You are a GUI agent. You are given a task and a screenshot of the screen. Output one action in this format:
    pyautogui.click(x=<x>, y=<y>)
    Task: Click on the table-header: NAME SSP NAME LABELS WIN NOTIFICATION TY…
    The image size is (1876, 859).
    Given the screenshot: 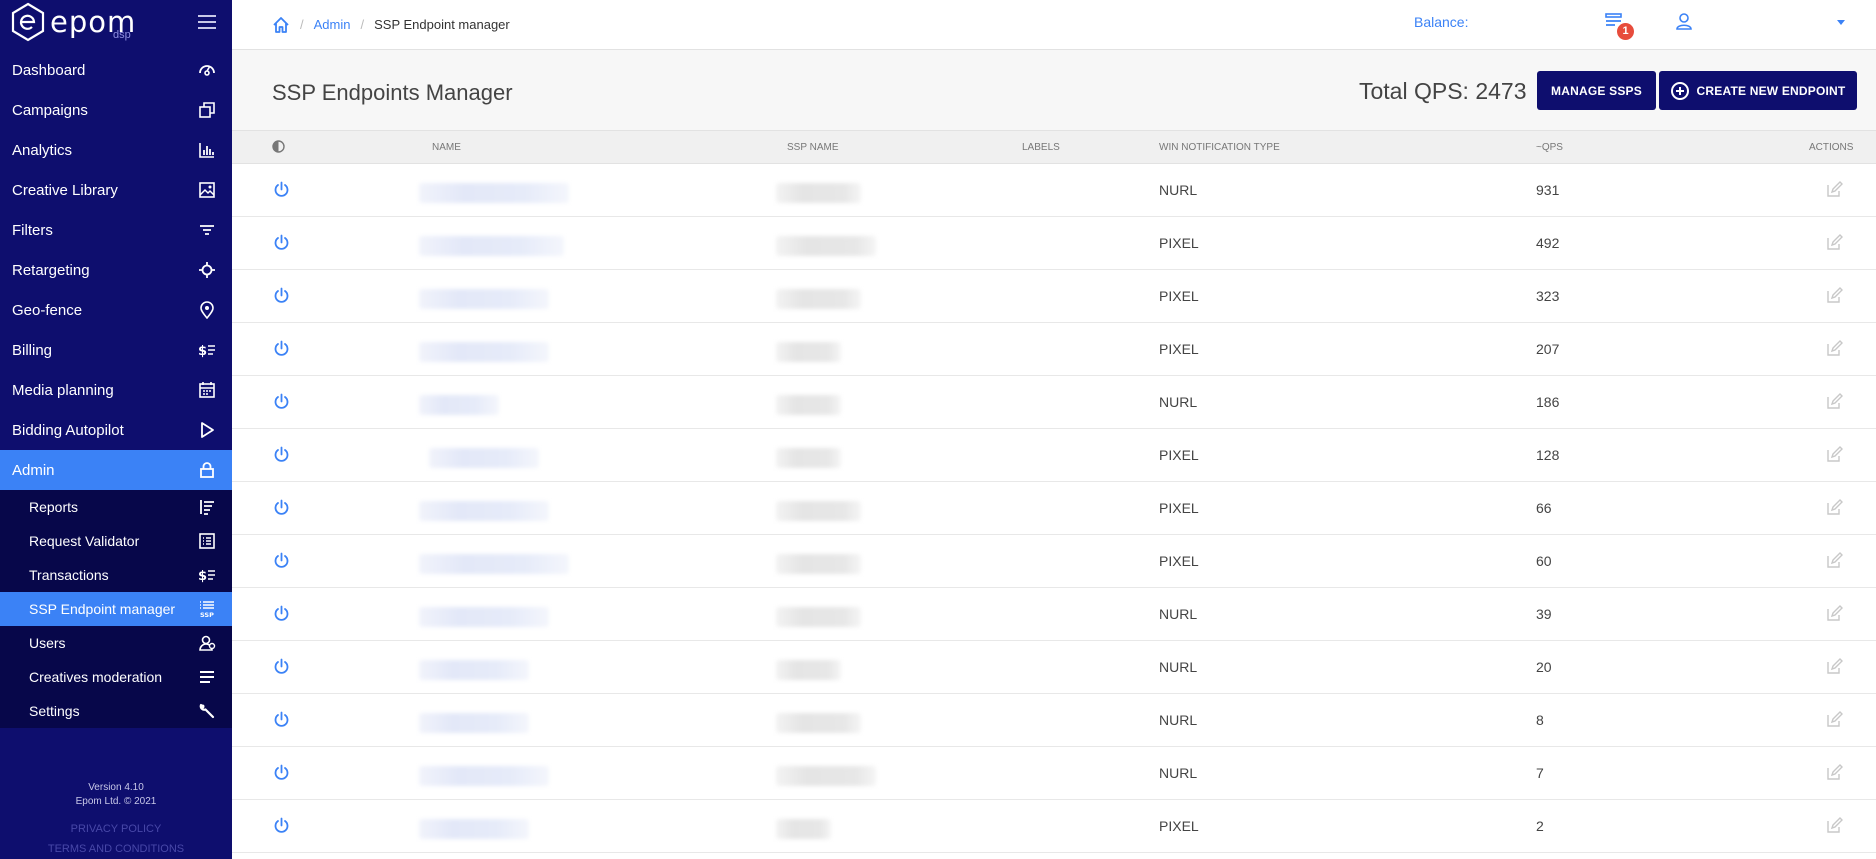 What is the action you would take?
    pyautogui.click(x=1054, y=147)
    